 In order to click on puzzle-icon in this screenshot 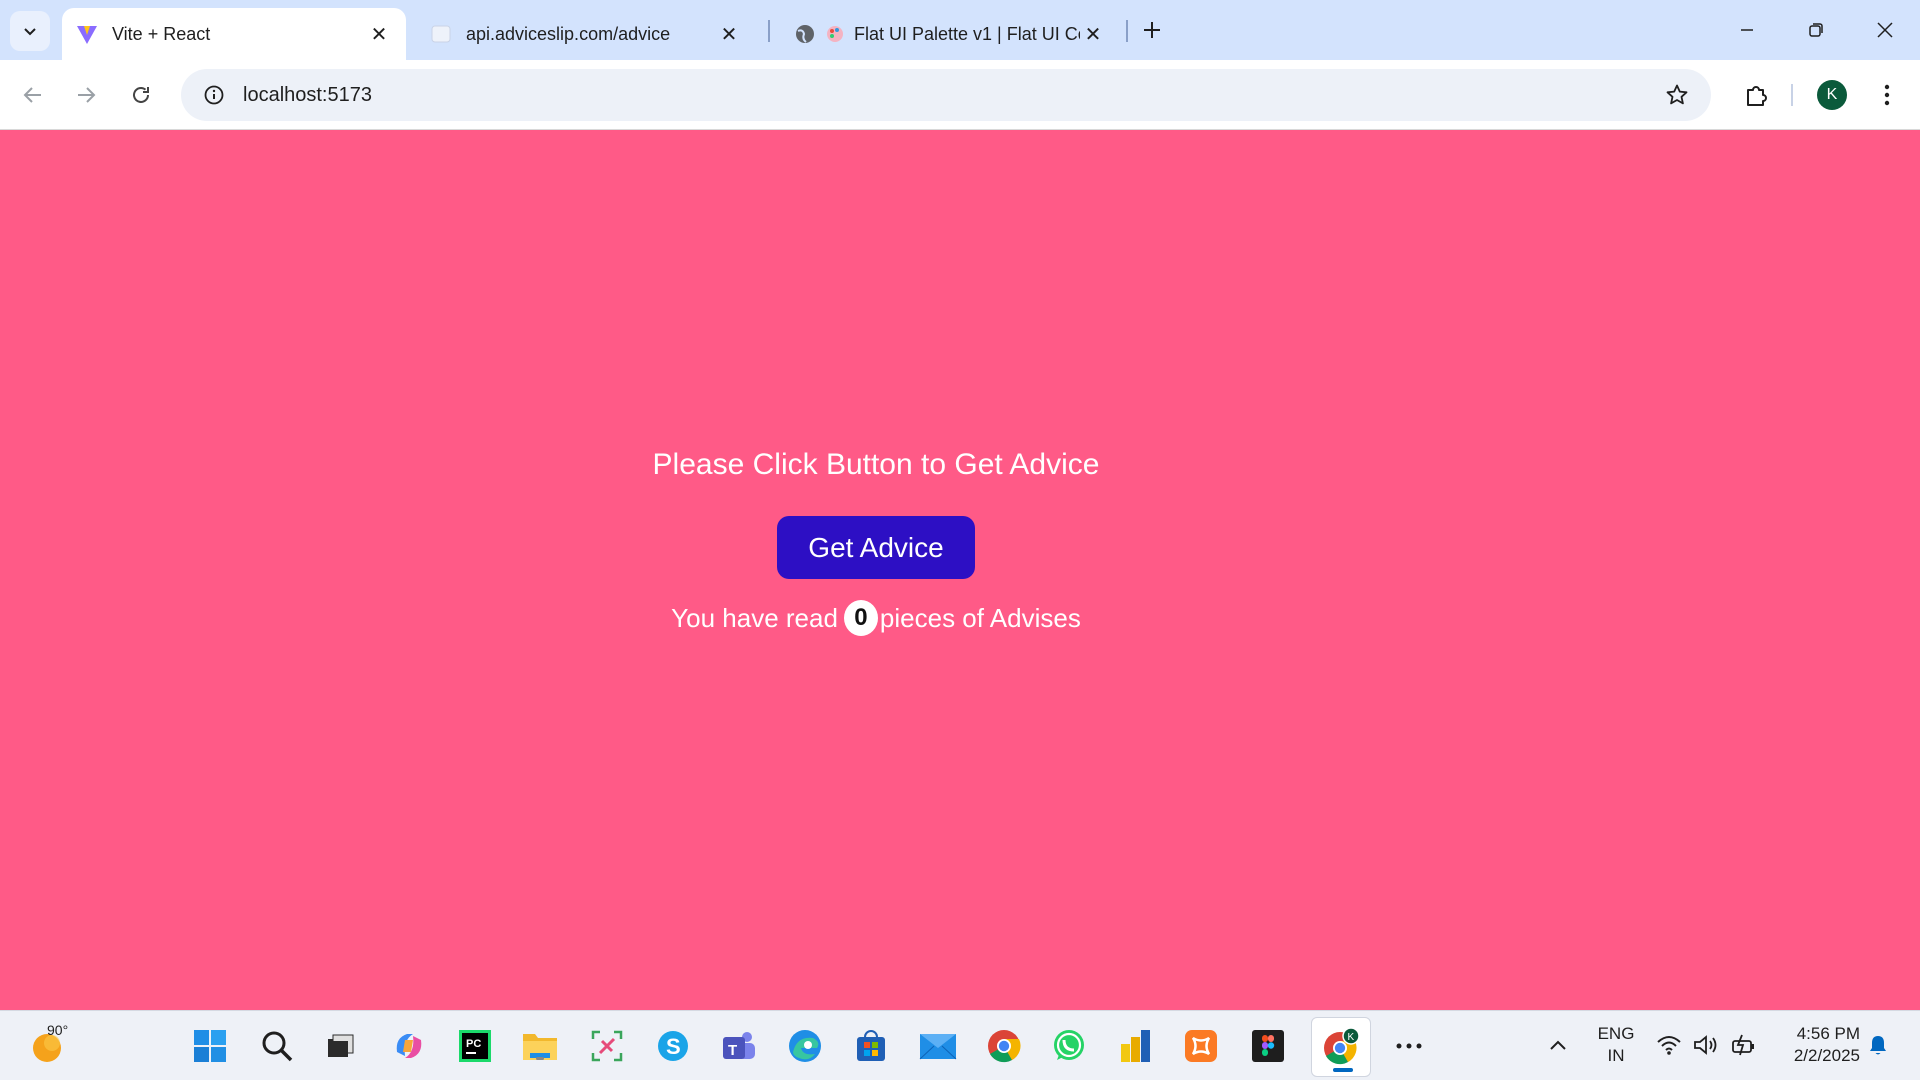, I will do `click(1757, 96)`.